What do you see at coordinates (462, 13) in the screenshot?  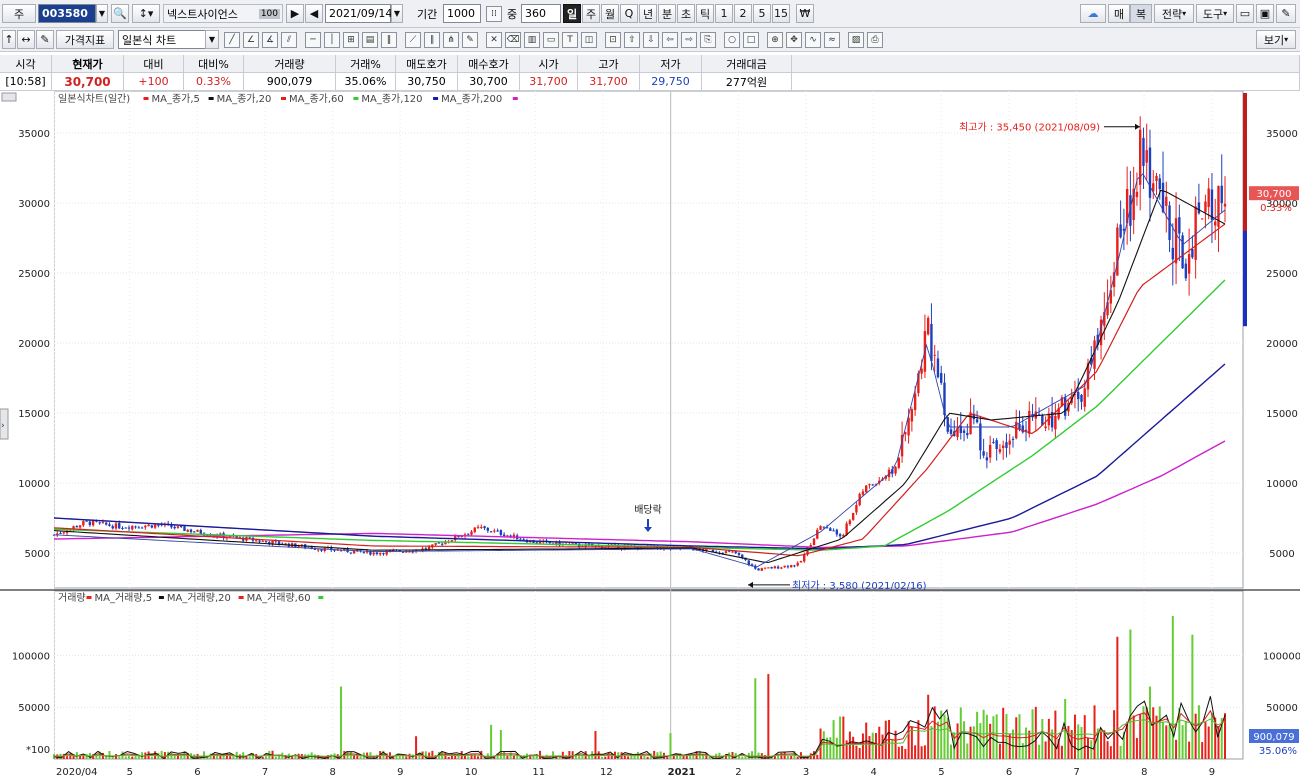 I see `period-input: 1000` at bounding box center [462, 13].